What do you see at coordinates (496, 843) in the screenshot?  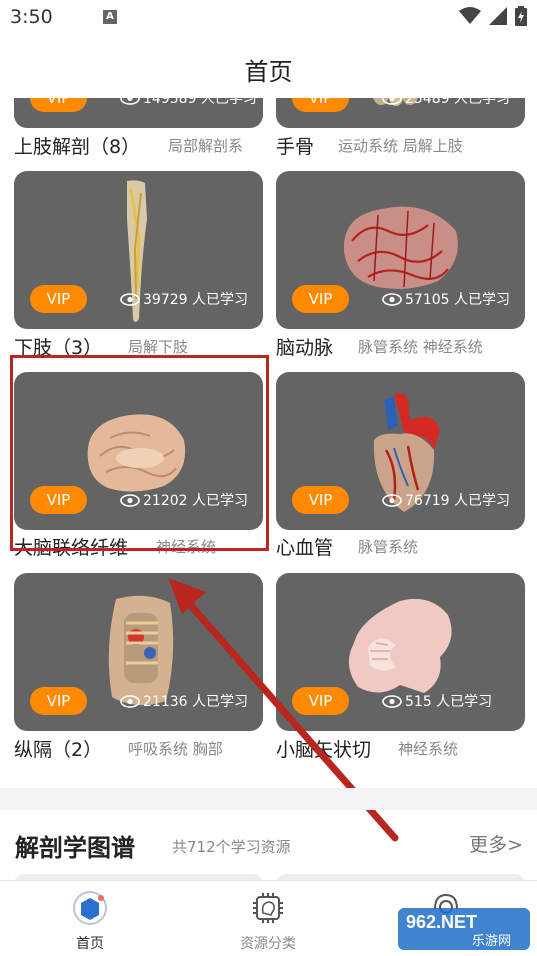 I see `more-link: 更多>` at bounding box center [496, 843].